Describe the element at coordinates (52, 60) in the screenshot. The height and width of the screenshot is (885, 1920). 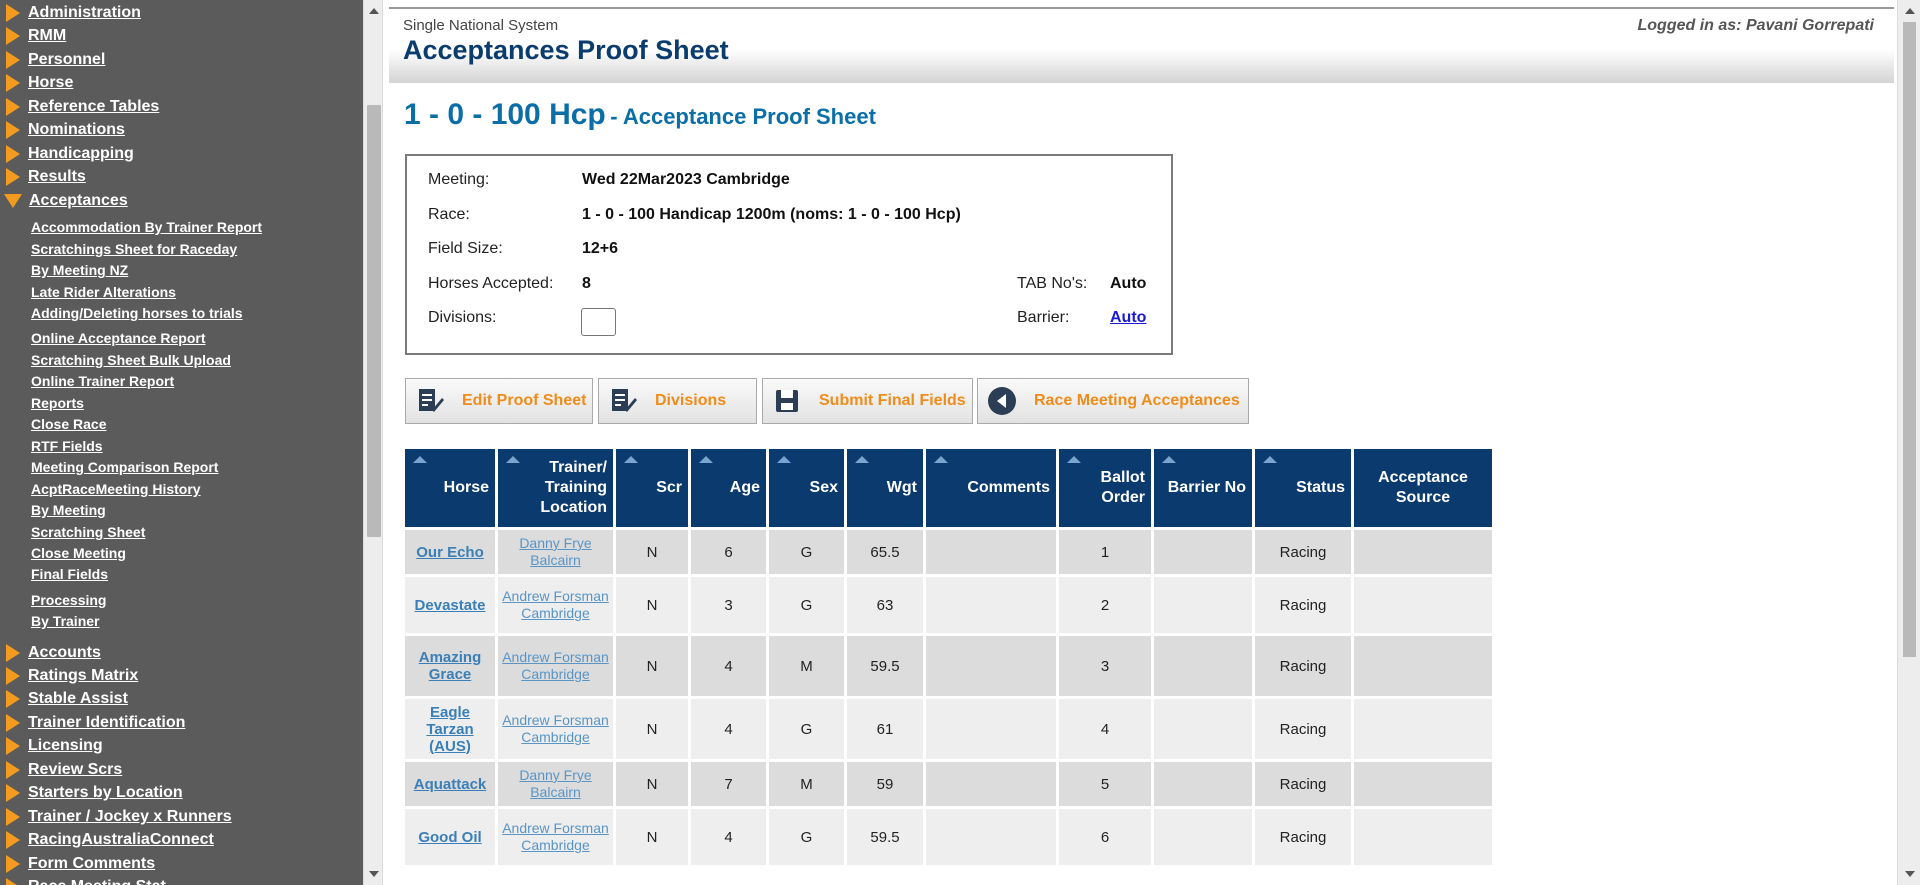
I see `sidebar-item-personnel: Personnel` at that location.